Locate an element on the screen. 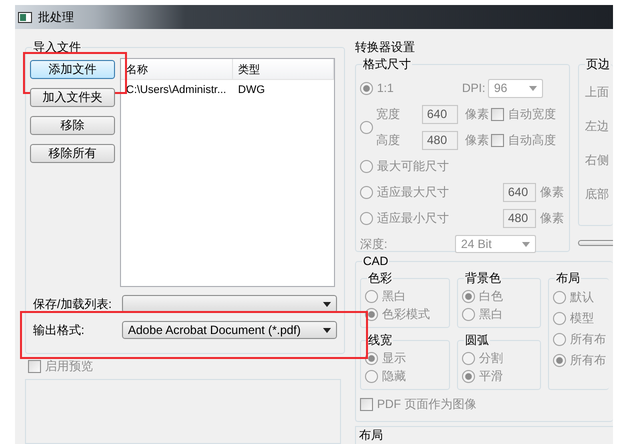  table-cell-text: DWG is located at coordinates (251, 90).